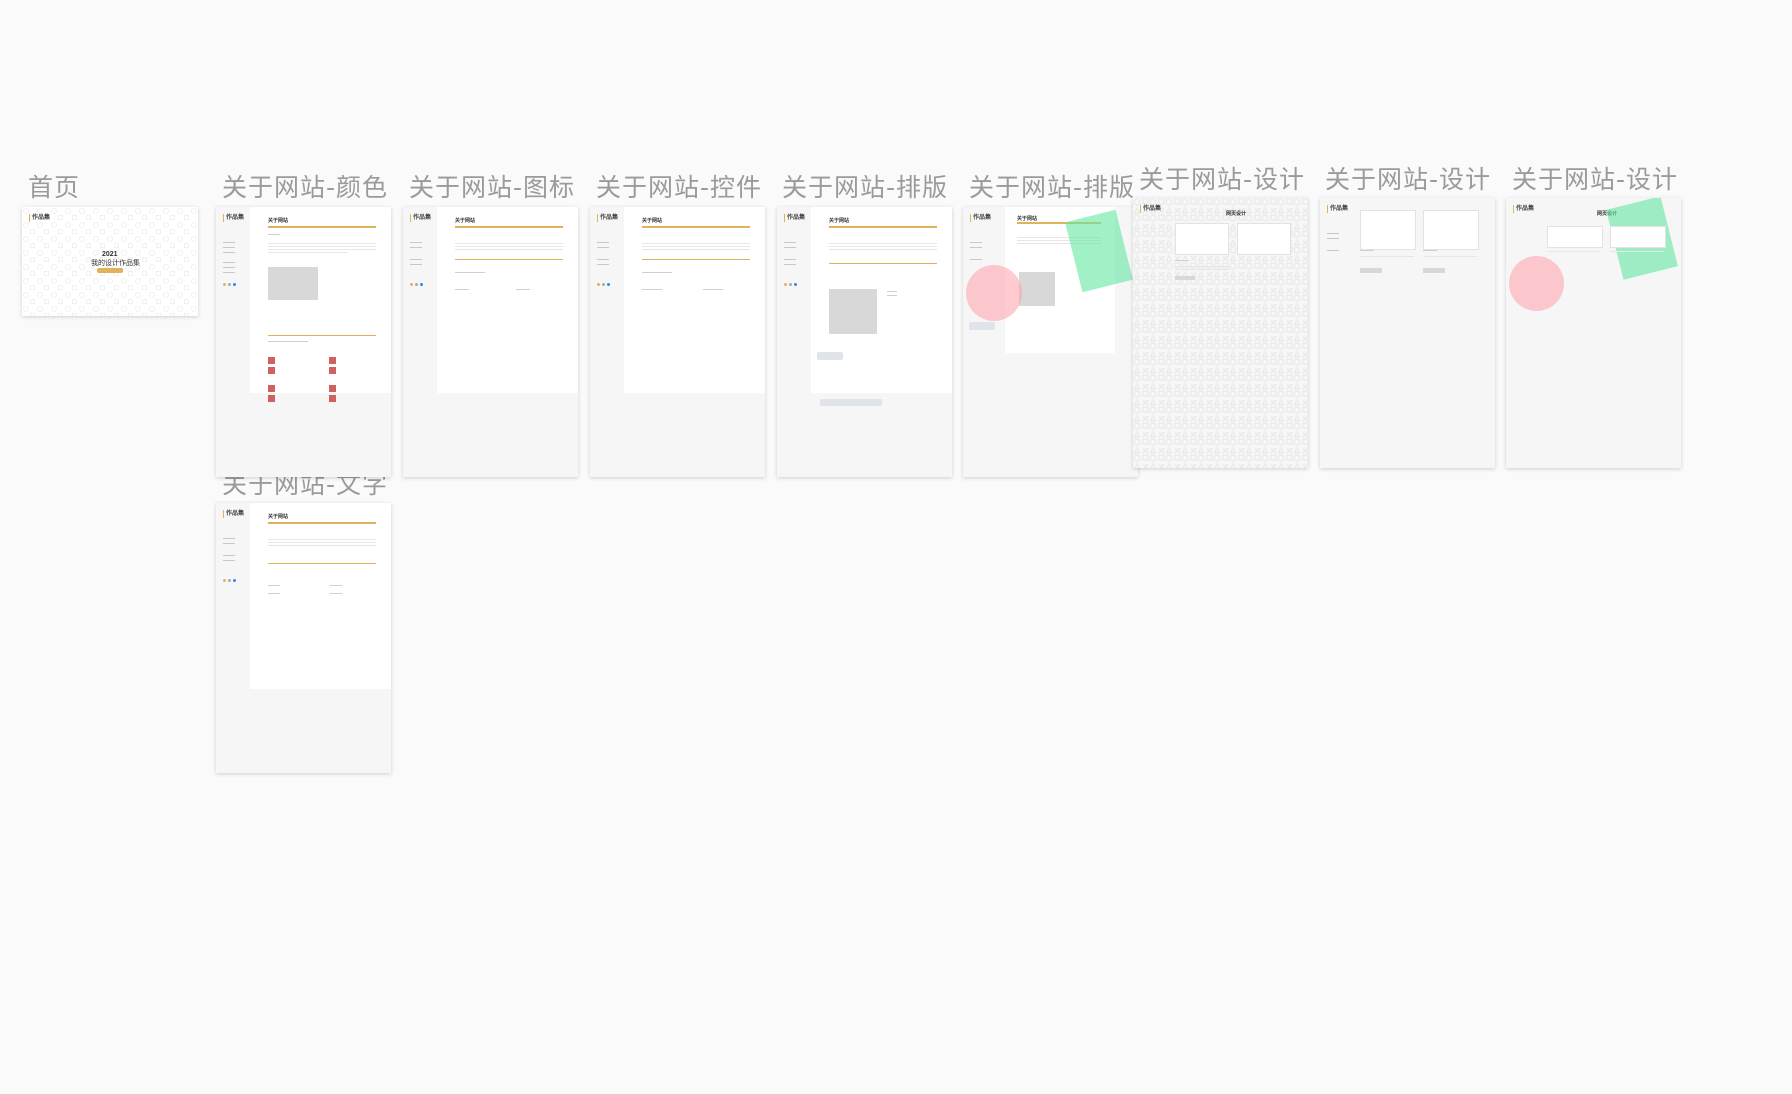 This screenshot has height=1094, width=1792. What do you see at coordinates (305, 186) in the screenshot?
I see `frame-title-colors: 关于网站-颜色` at bounding box center [305, 186].